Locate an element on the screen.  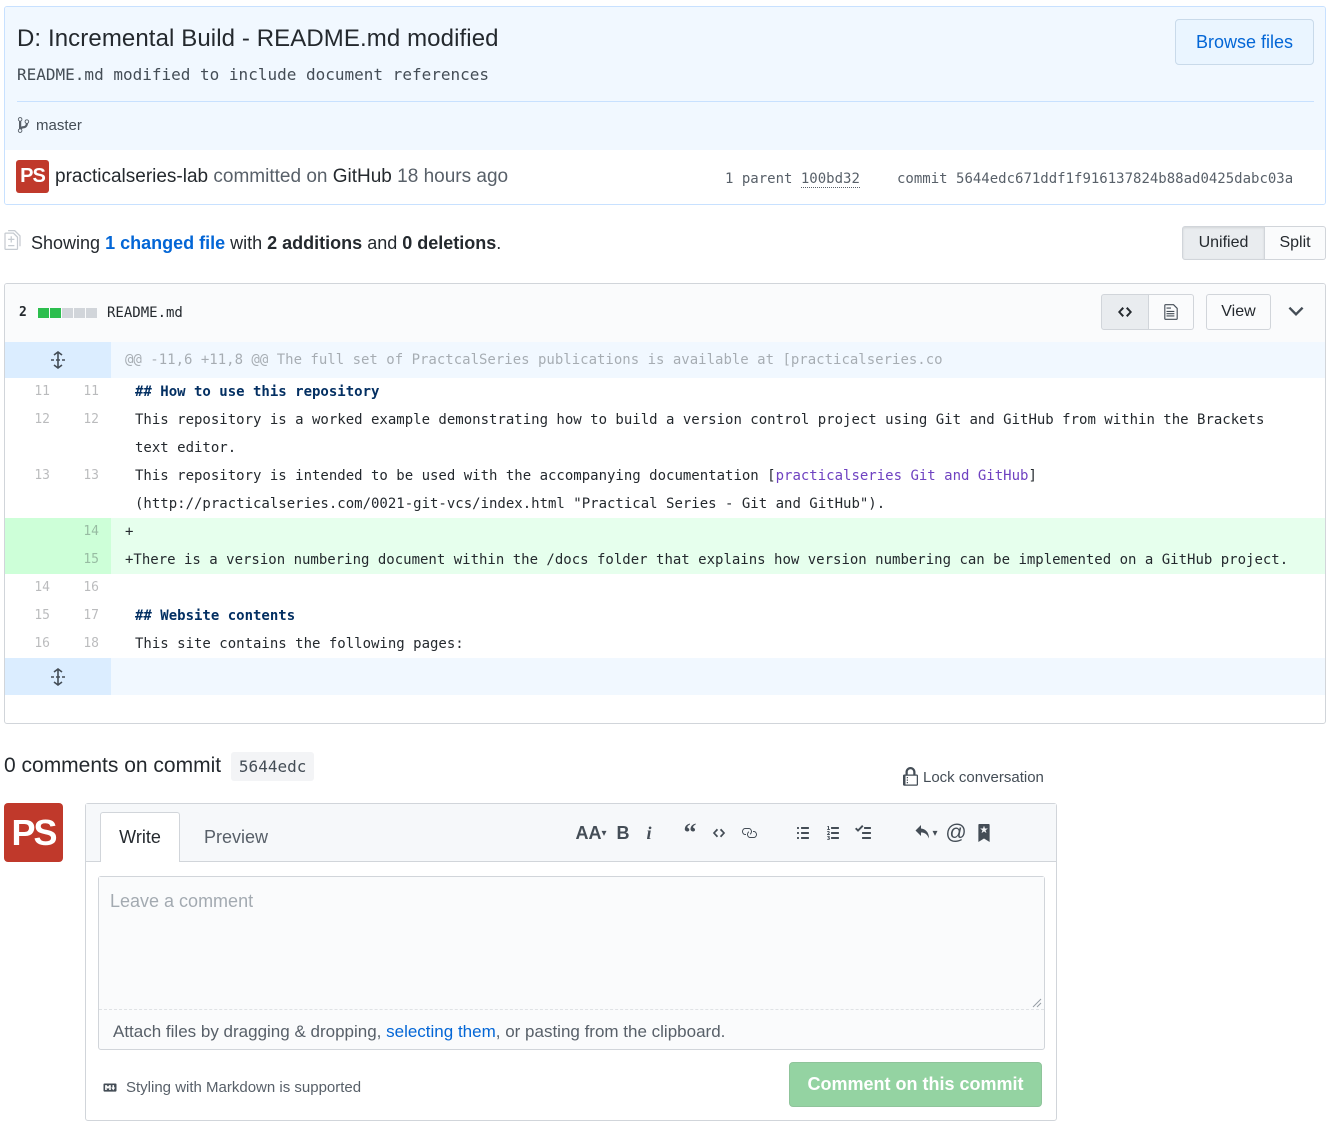
diff-code: ## How to use this repository is located at coordinates (718, 392).